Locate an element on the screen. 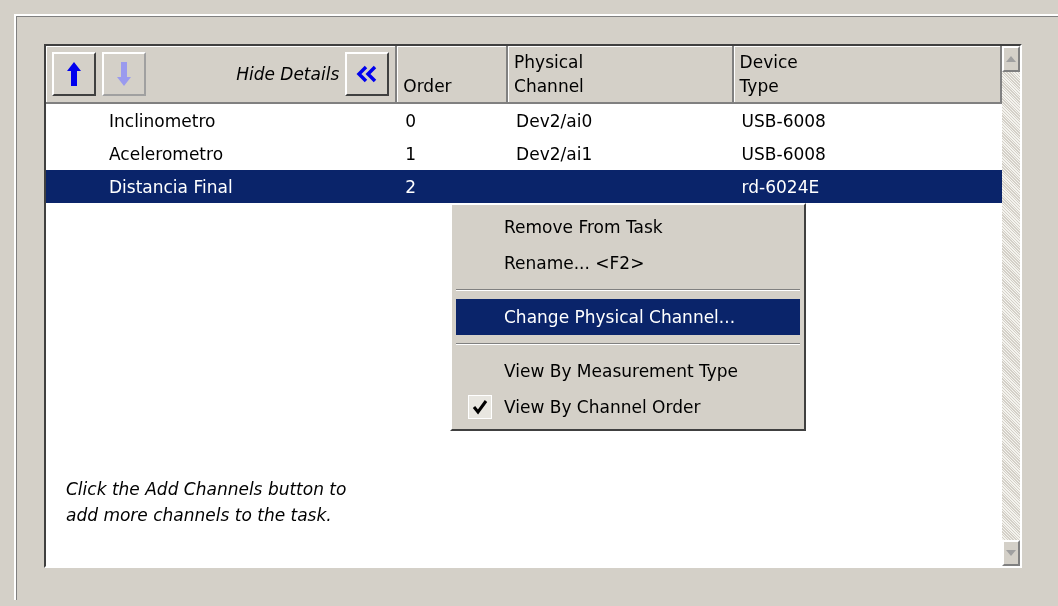  menu-item: Rename... <F2> is located at coordinates (628, 263).